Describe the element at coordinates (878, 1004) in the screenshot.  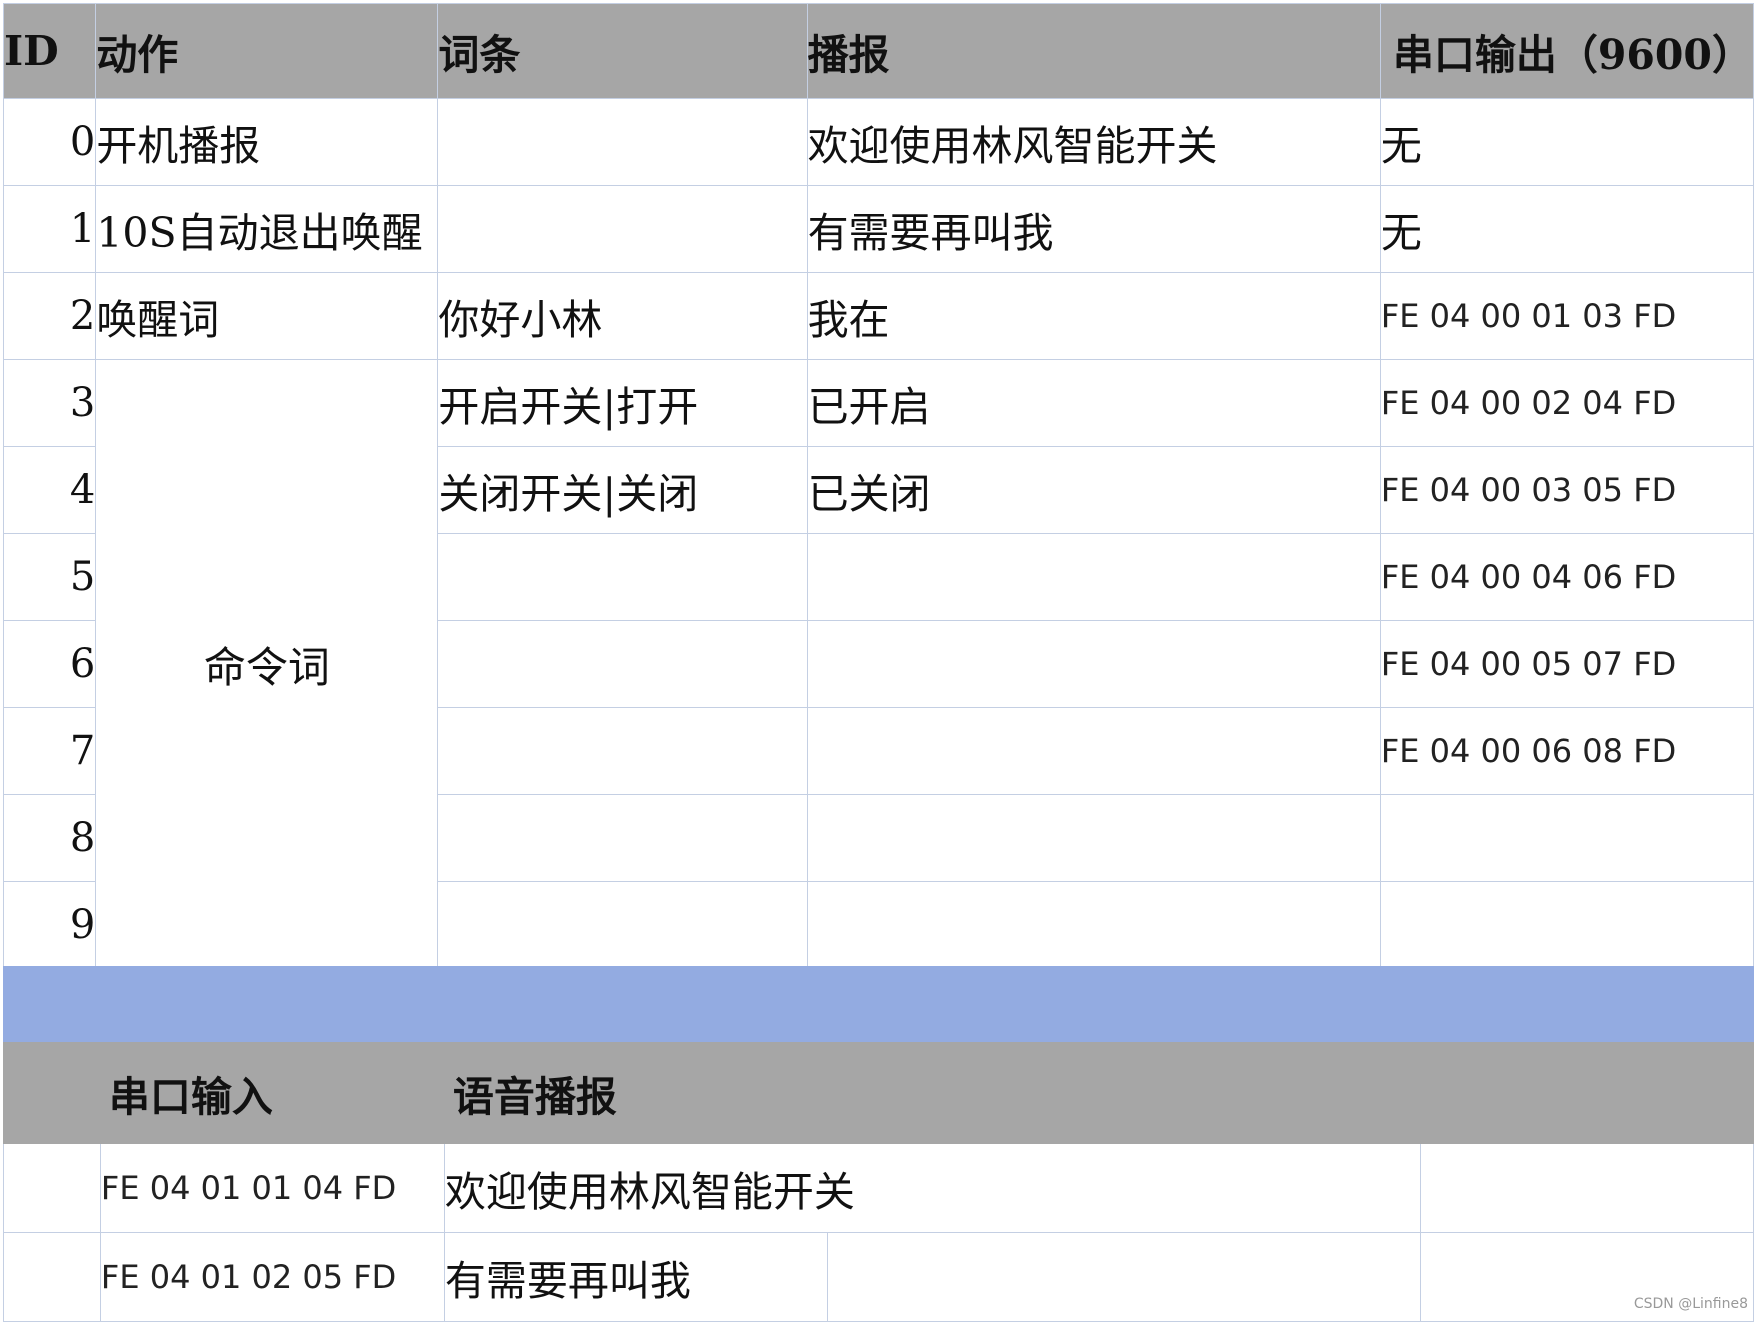
I see `section-divider-band` at that location.